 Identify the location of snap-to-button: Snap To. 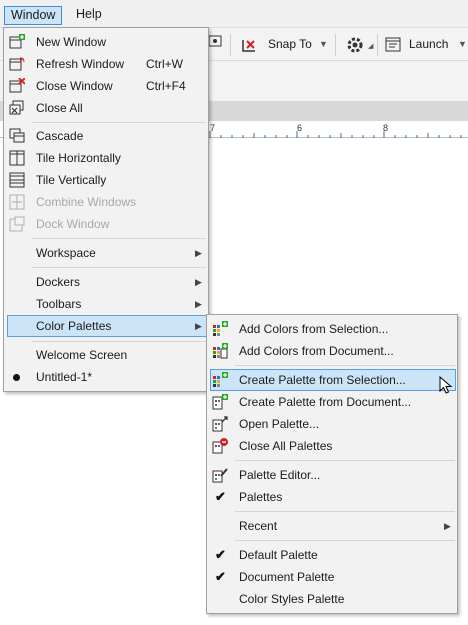
(290, 44).